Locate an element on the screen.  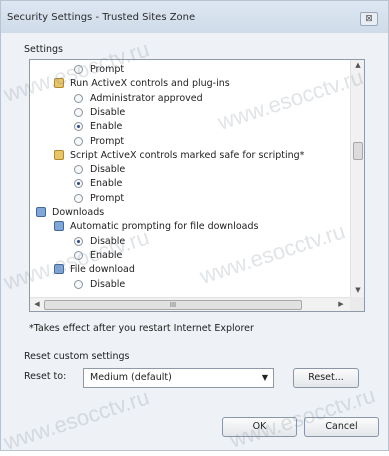
dropdown-arrow-icon: ▼ is located at coordinates (265, 377).